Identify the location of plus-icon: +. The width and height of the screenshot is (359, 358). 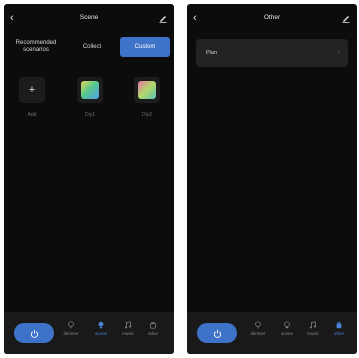
(32, 89).